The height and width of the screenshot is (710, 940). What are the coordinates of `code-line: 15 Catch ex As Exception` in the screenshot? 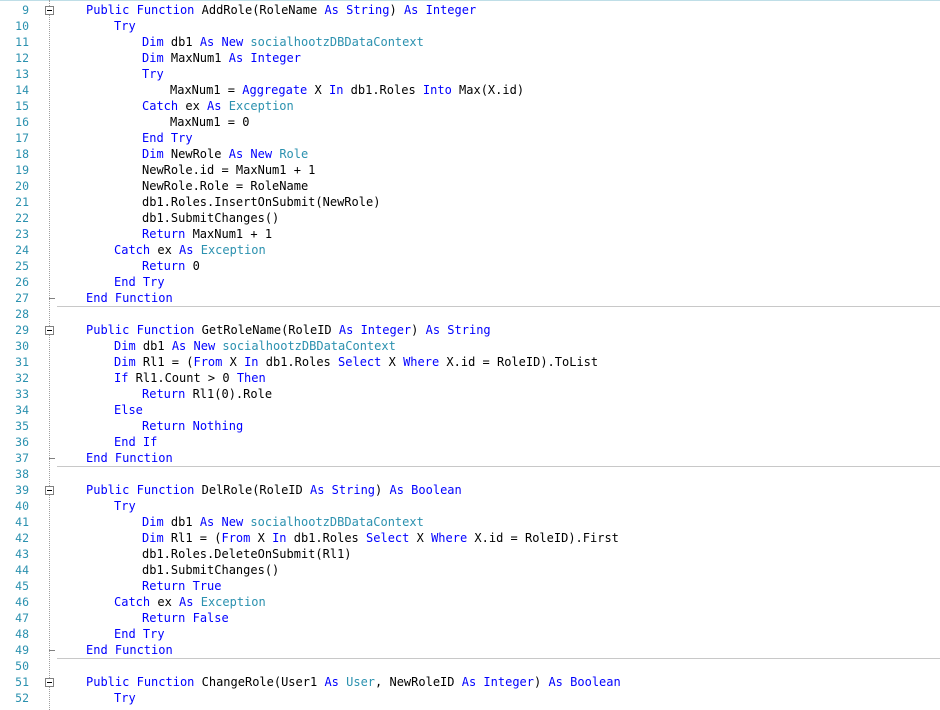 It's located at (470, 106).